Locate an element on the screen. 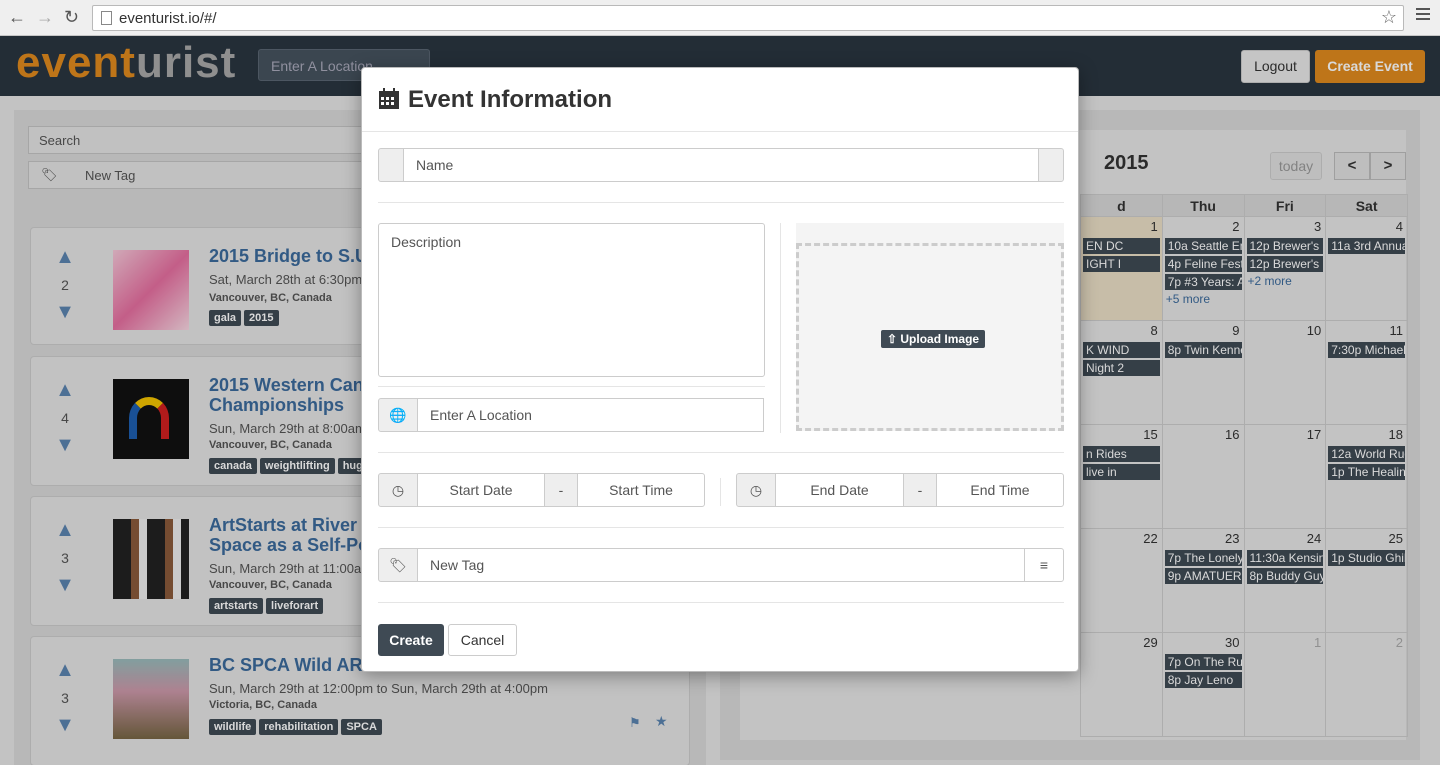 Image resolution: width=1440 pixels, height=765 pixels. start-date-input: Start Date is located at coordinates (481, 490).